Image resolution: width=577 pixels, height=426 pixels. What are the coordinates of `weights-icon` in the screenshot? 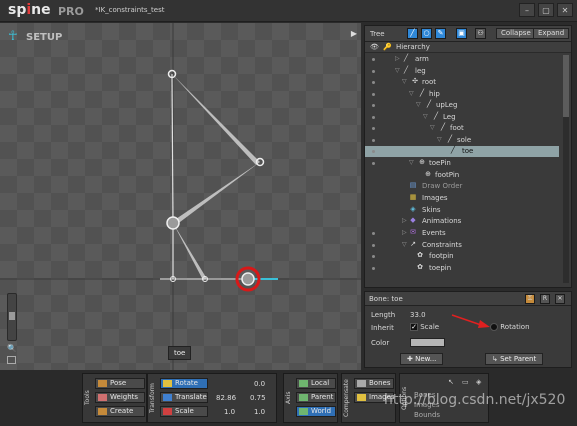 It's located at (102, 397).